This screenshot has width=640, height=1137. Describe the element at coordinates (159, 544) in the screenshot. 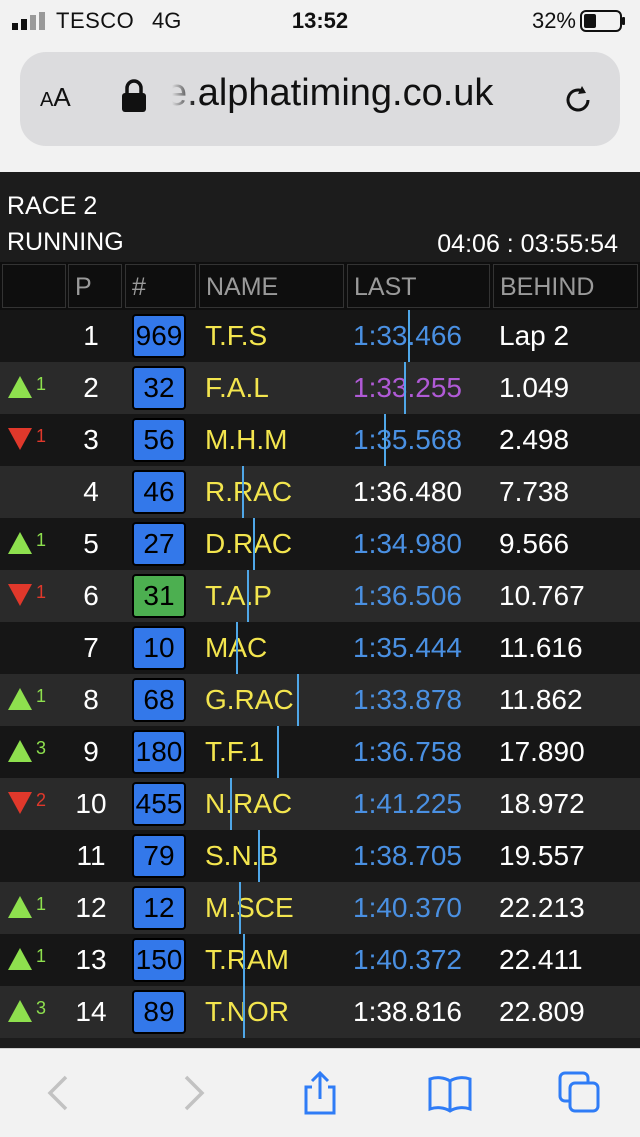

I see `kart-number-badge: 27` at that location.